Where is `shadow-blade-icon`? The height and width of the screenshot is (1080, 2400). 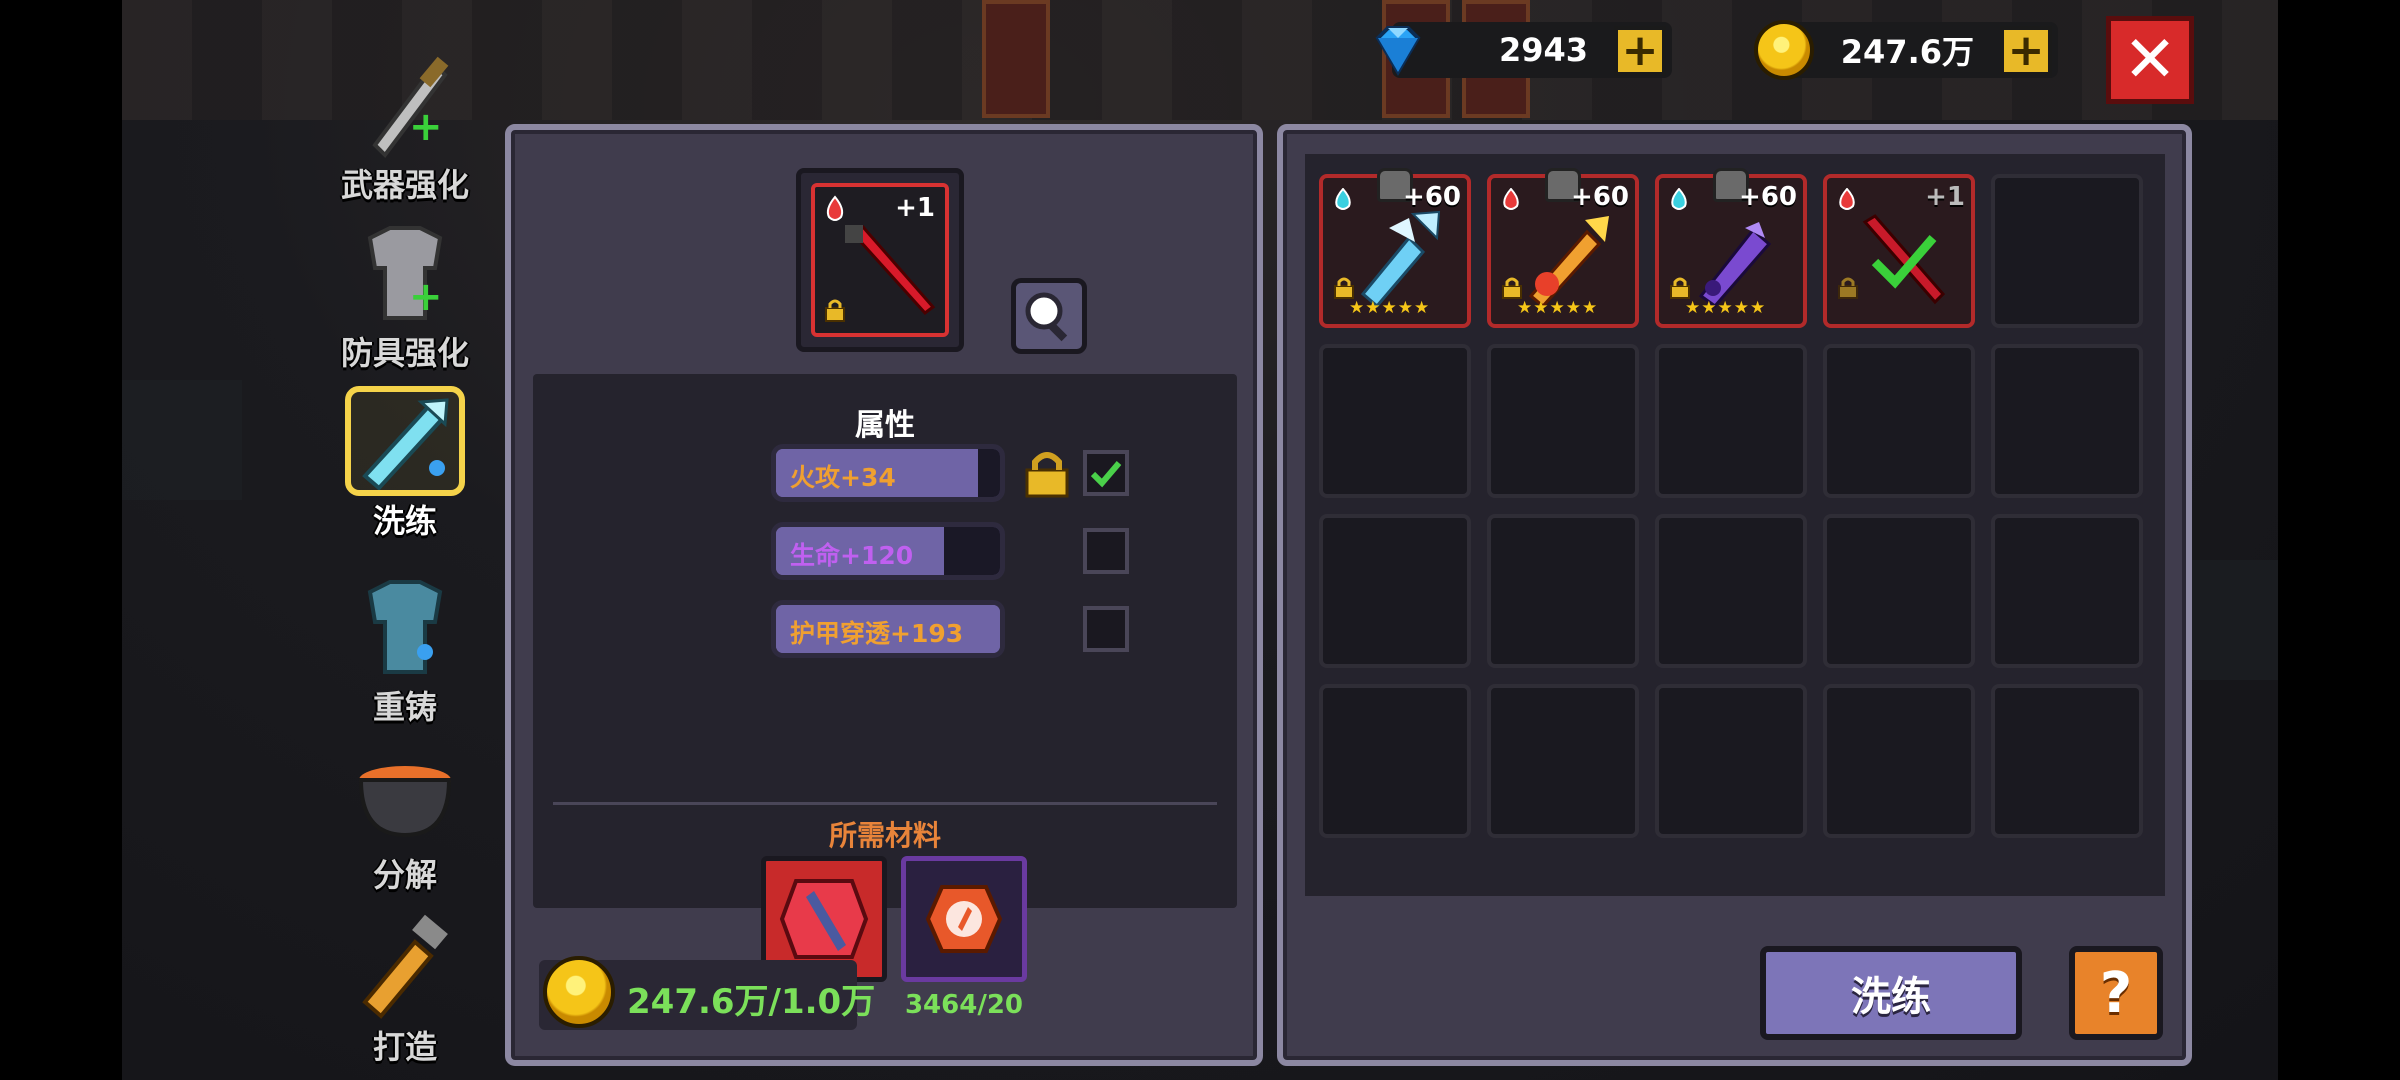 shadow-blade-icon is located at coordinates (1735, 258).